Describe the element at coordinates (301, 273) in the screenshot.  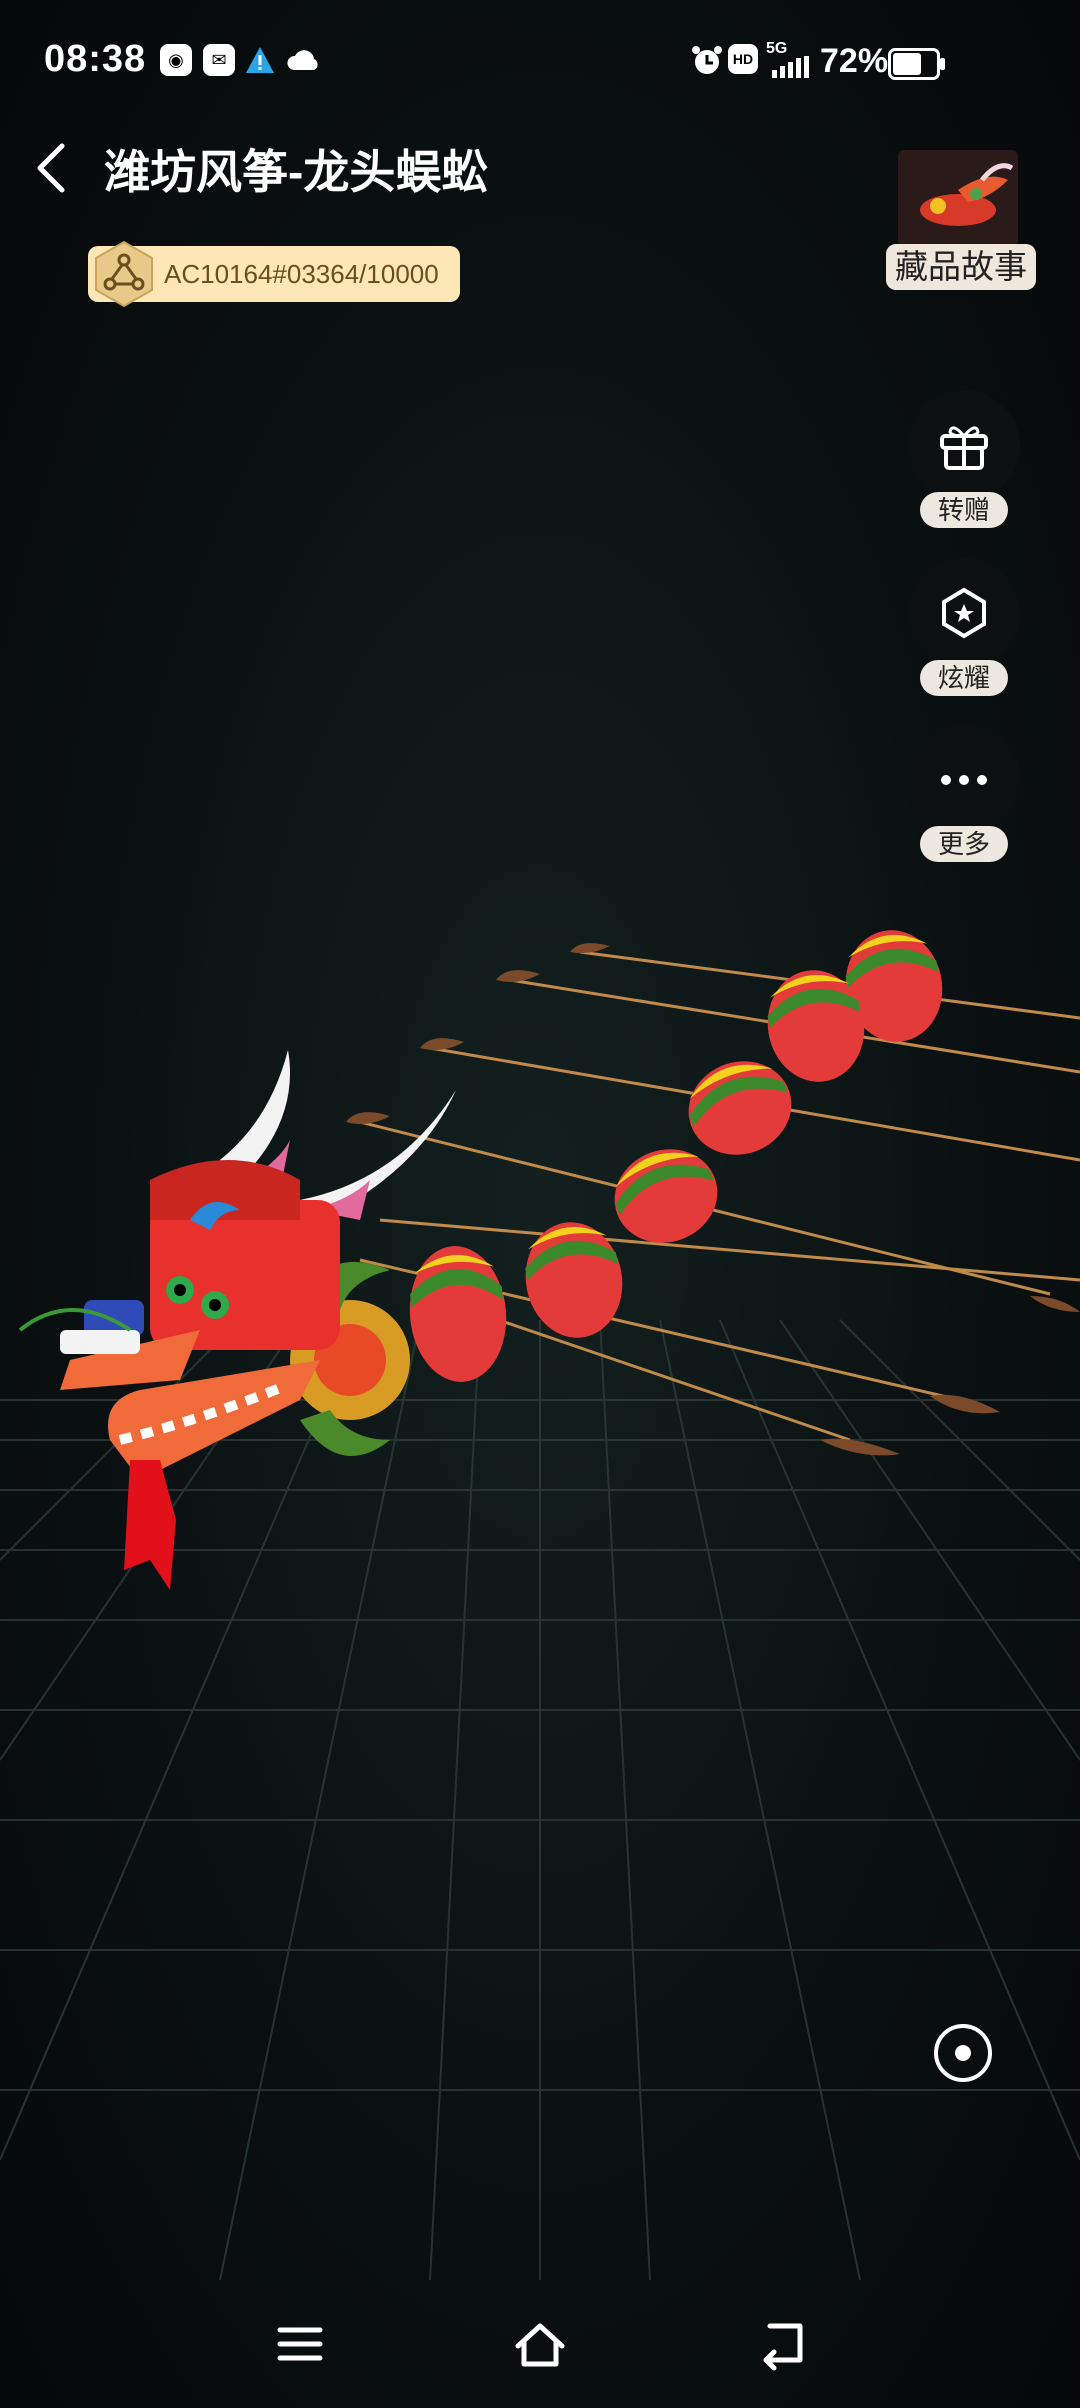
I see `serial-text: AC10164#03364/10000` at that location.